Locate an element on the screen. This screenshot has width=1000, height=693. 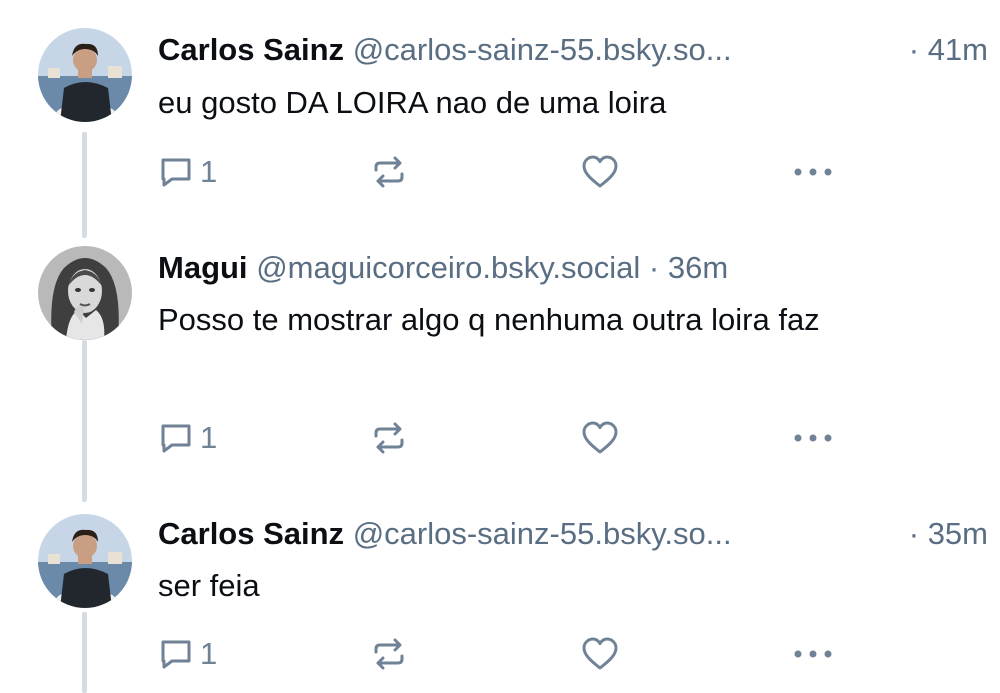
time-ago: 35m is located at coordinates (957, 533).